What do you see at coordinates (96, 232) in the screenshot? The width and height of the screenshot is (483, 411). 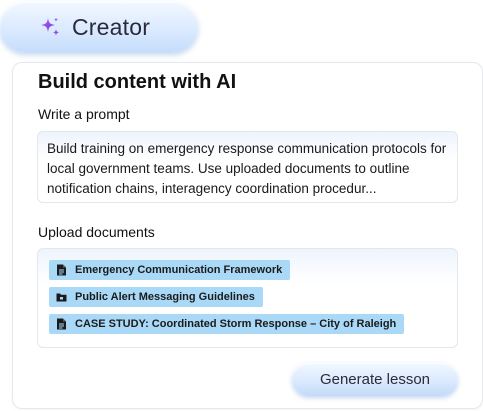 I see `upload-label: Upload documents` at bounding box center [96, 232].